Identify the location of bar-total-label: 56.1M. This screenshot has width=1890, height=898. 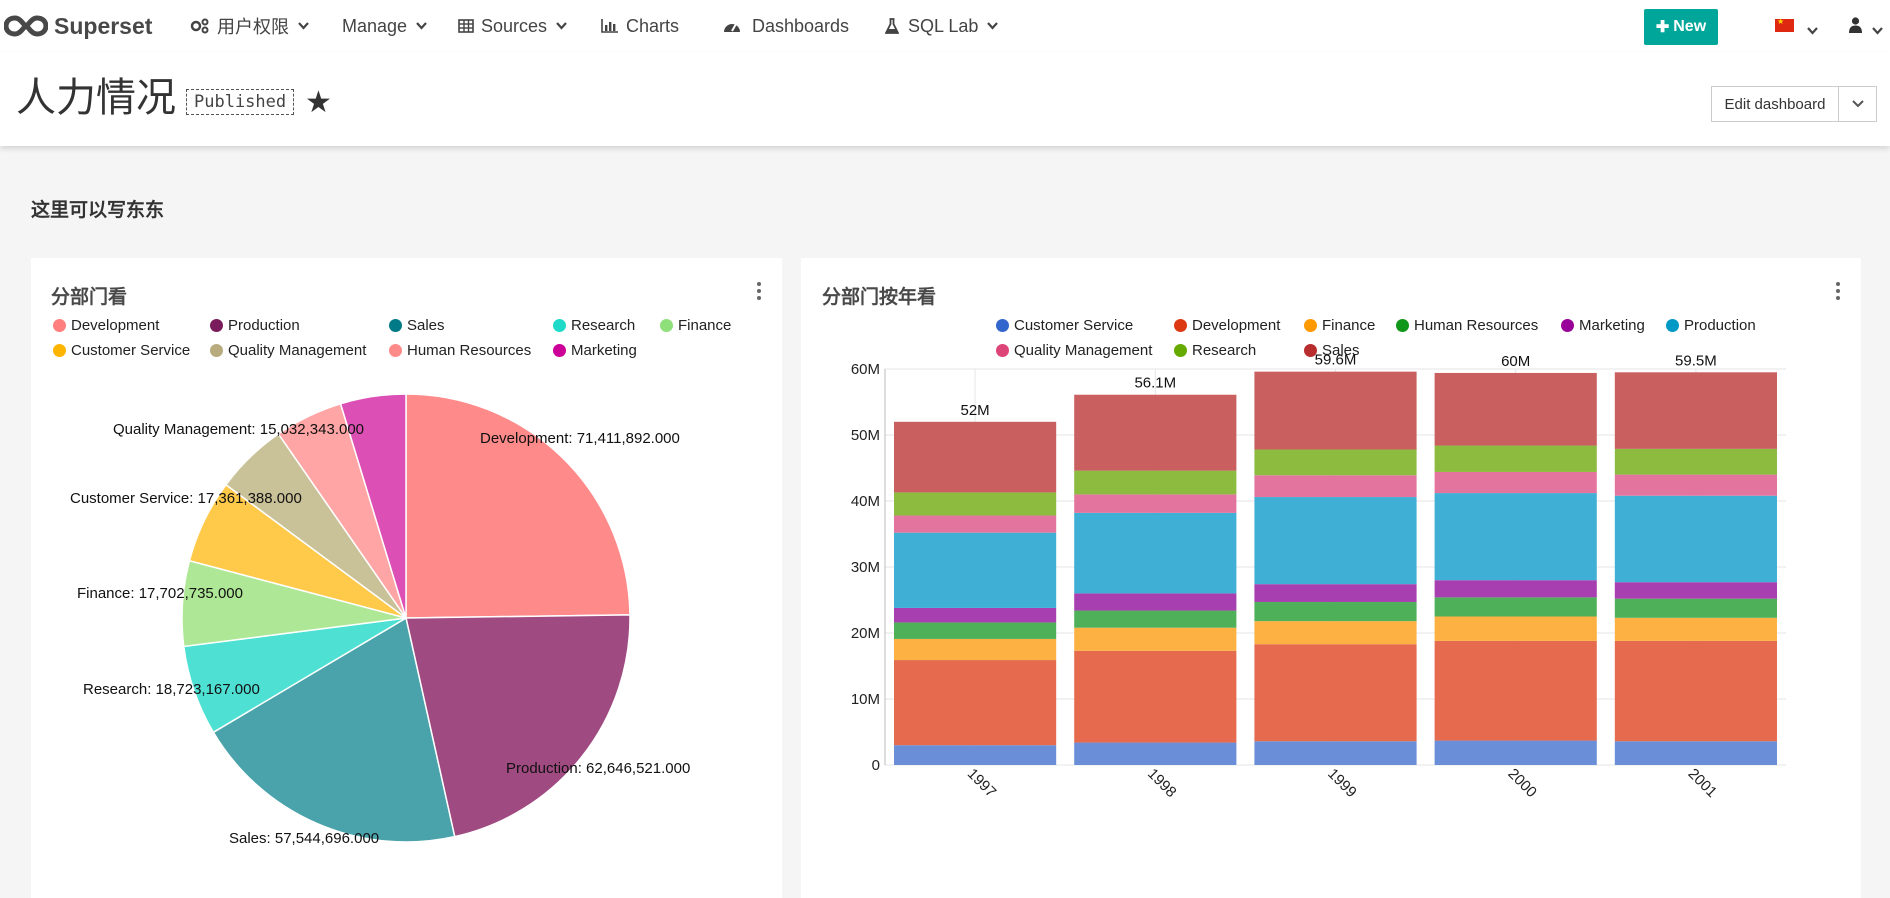
(1155, 383).